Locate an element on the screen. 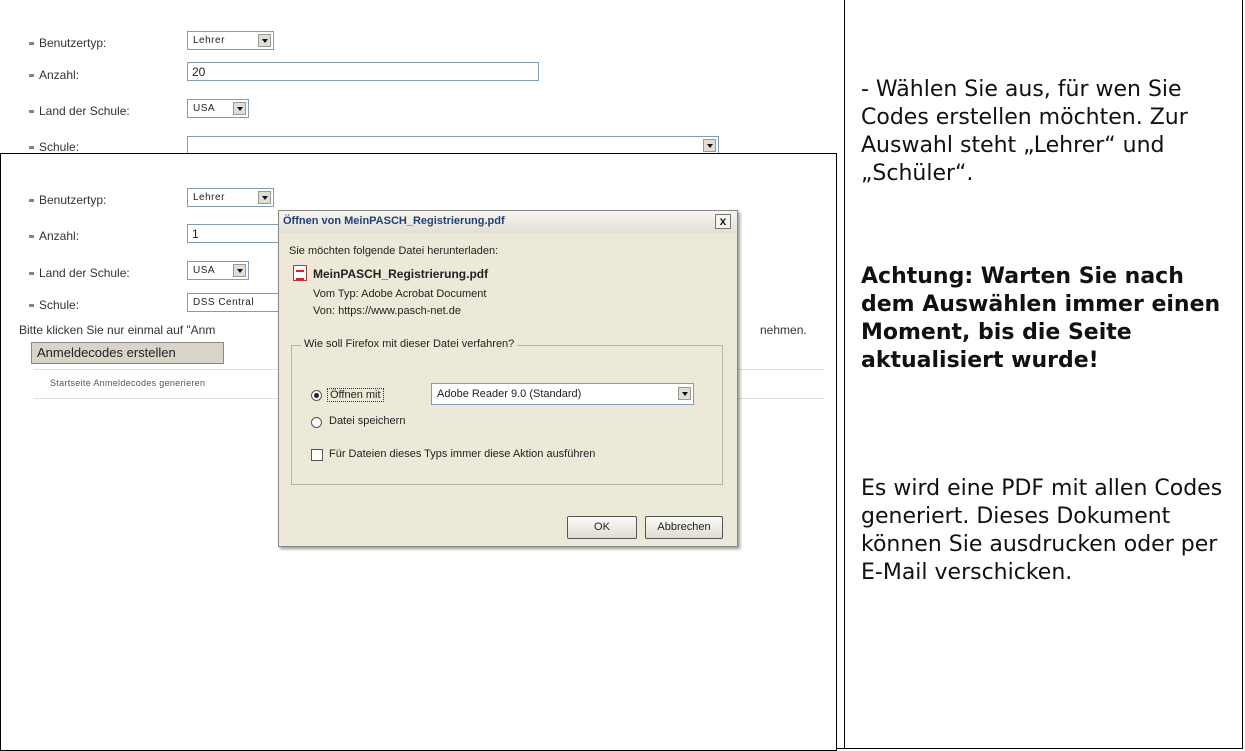 Image resolution: width=1245 pixels, height=751 pixels. user-type-label-2: Benutzertyp: is located at coordinates (67, 200).